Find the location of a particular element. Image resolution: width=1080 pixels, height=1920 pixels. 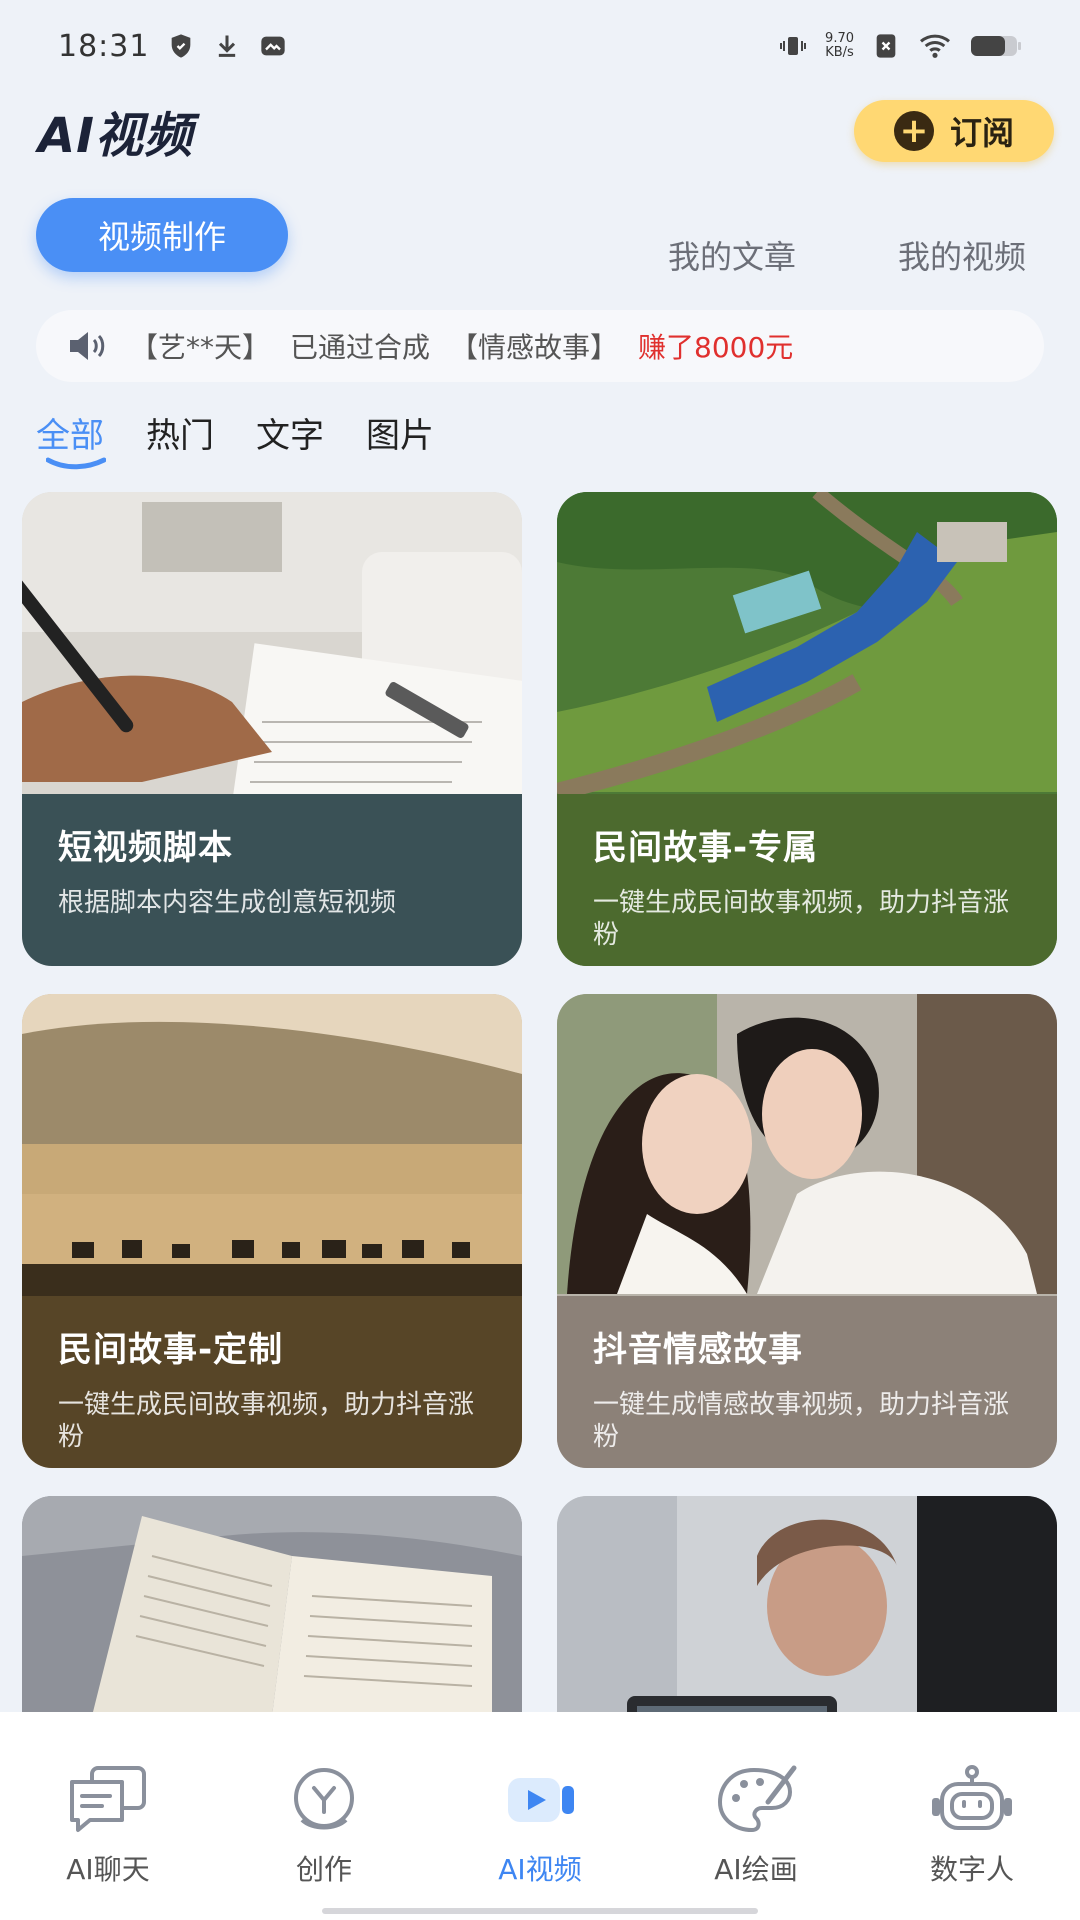

bottom-nav: AI聊天 创作 AI视频 AI绘画 数字人 is located at coordinates (540, 1816).